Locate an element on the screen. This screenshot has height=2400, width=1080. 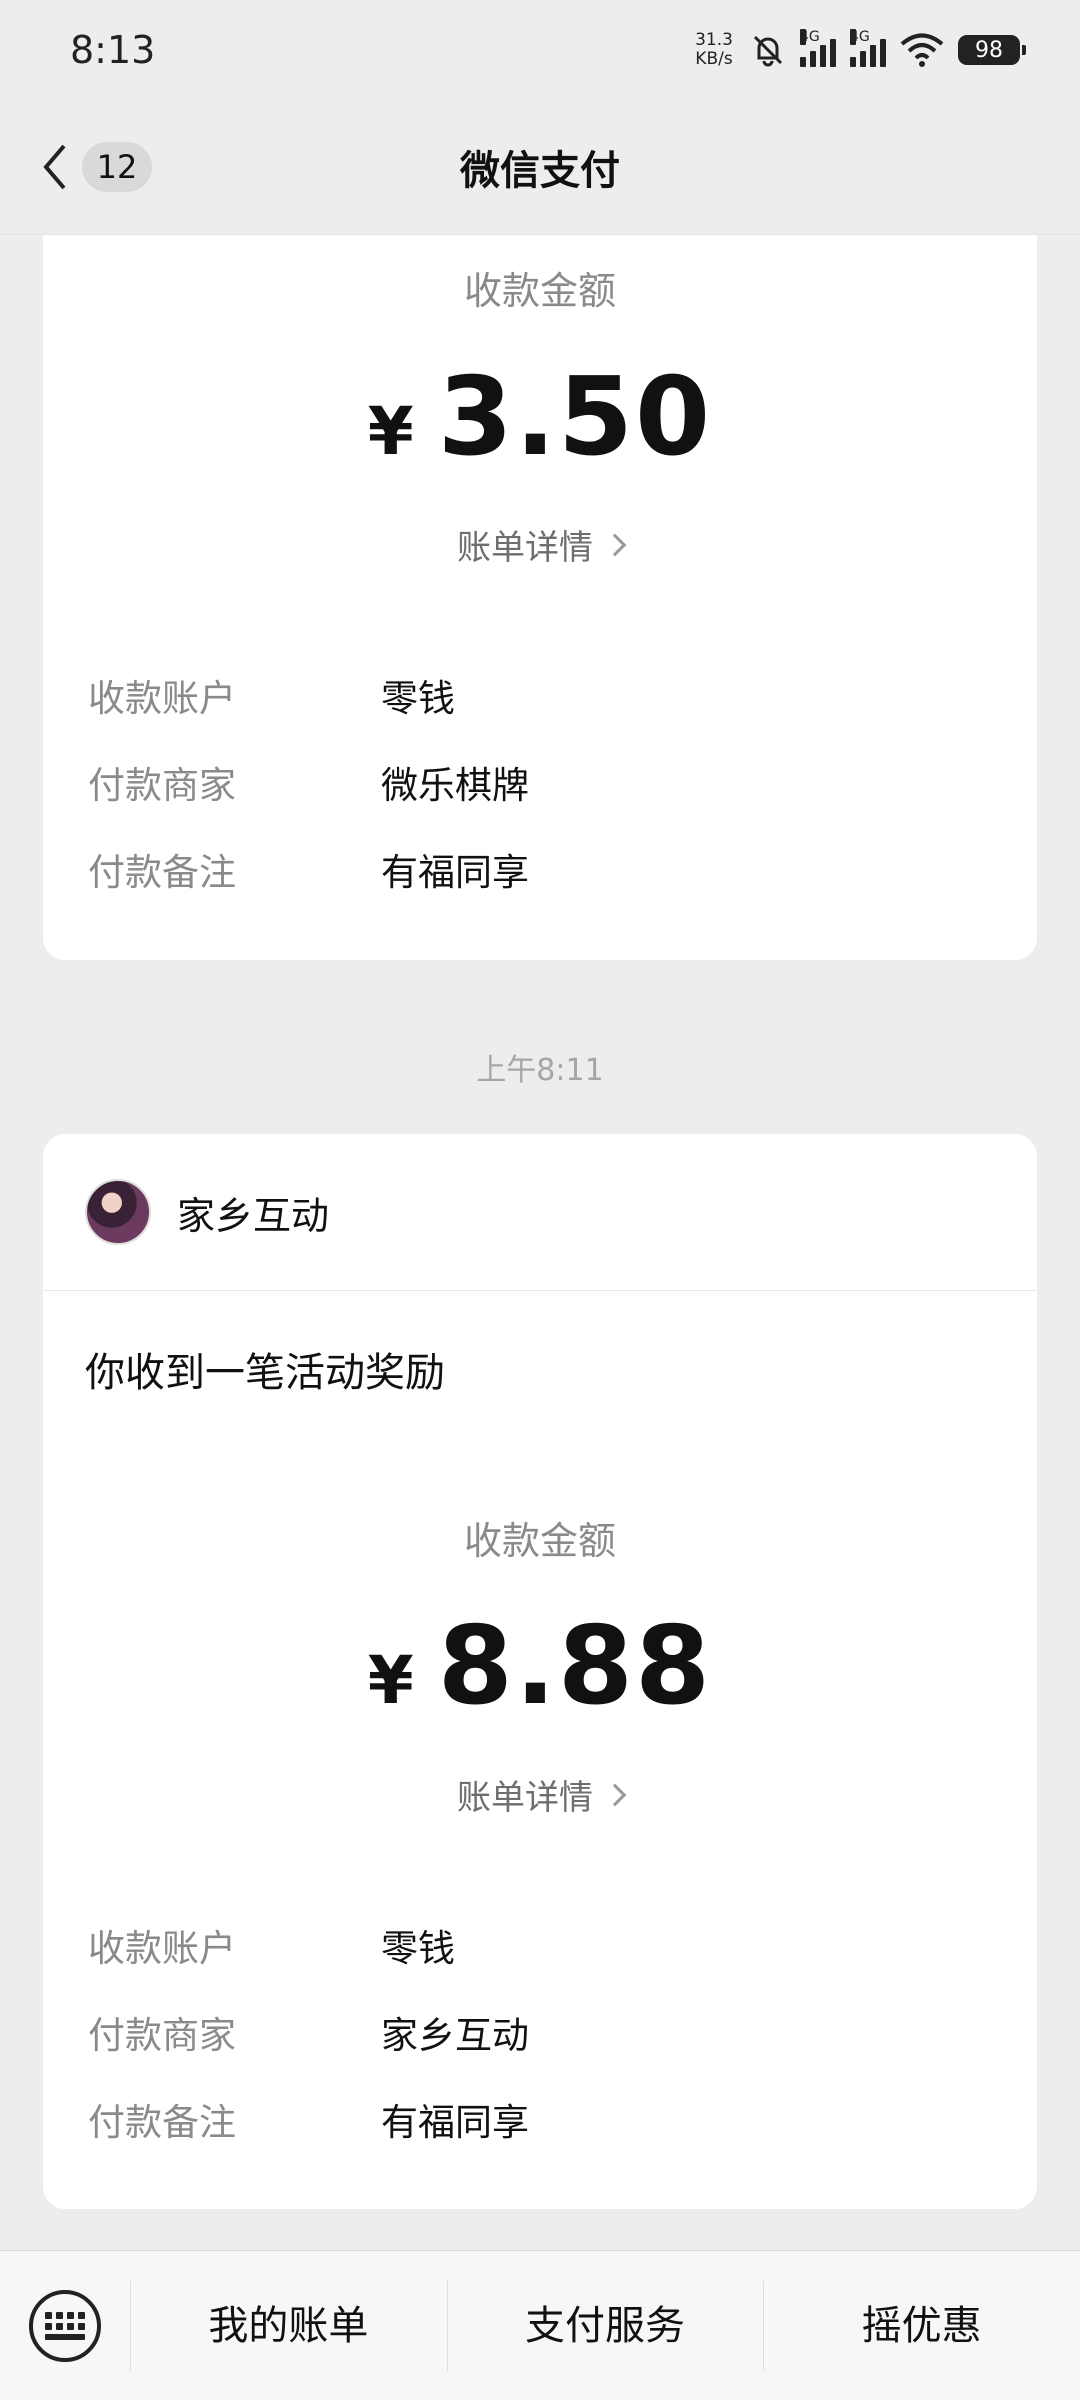
status-icons: 31.3 KB/s 4G 4G 98 is located at coordinates (859, 49).